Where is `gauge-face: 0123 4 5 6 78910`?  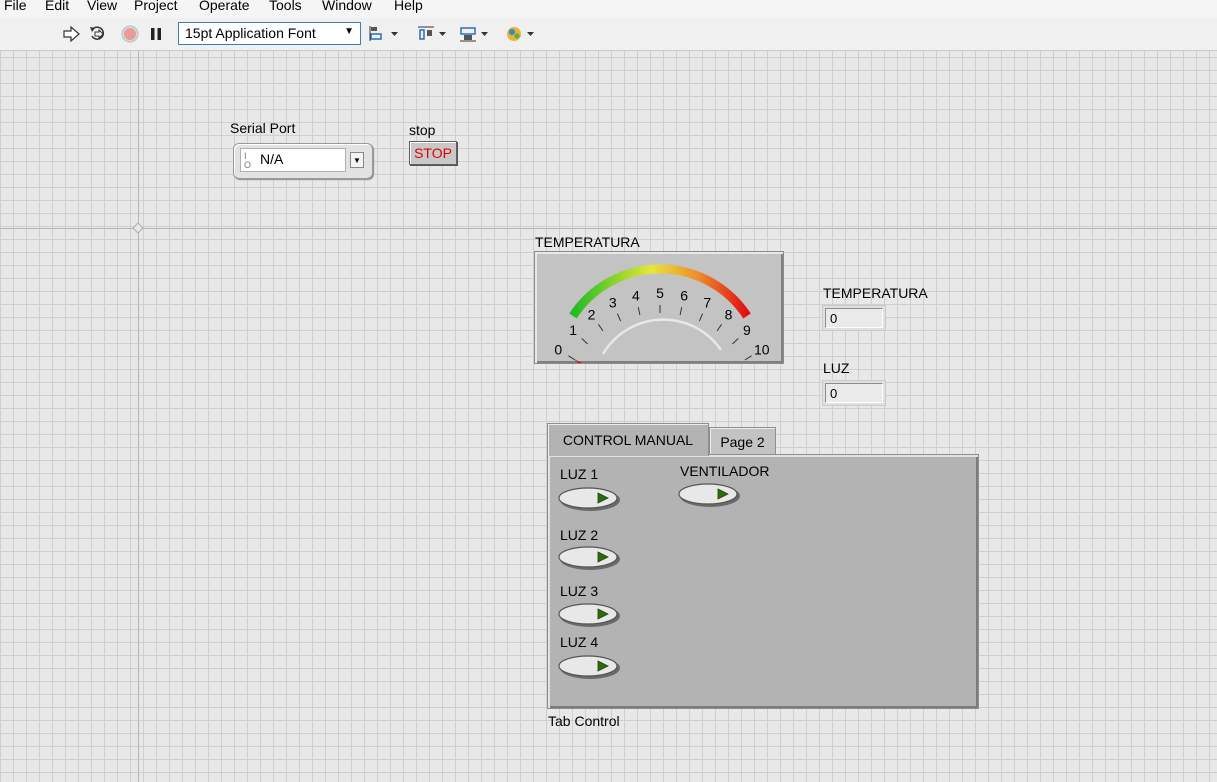 gauge-face: 0123 4 5 6 78910 is located at coordinates (662, 313).